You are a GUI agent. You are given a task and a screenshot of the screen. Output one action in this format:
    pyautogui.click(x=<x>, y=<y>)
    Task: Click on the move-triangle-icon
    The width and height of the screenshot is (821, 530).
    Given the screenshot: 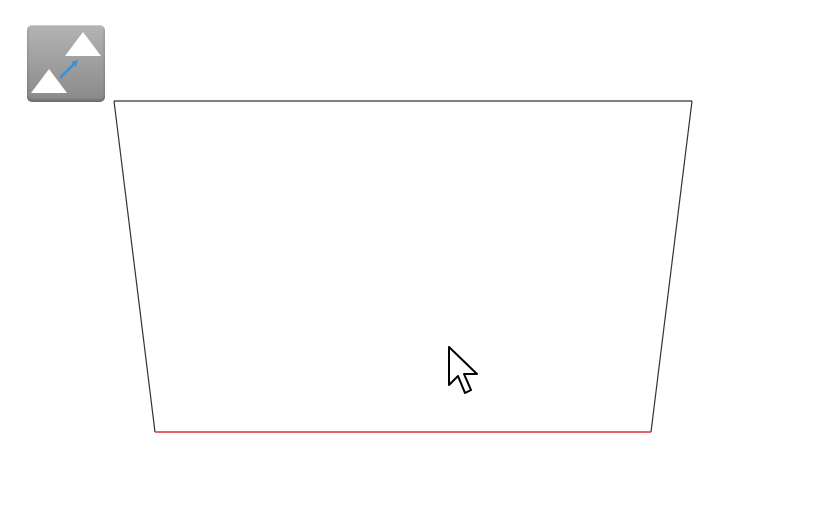 What is the action you would take?
    pyautogui.click(x=66, y=62)
    